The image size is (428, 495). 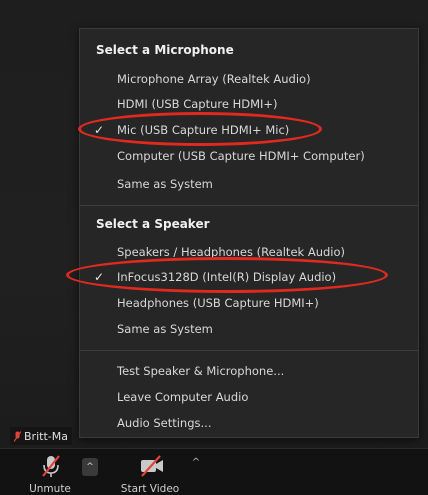 What do you see at coordinates (150, 489) in the screenshot?
I see `start-video-label: Start Video` at bounding box center [150, 489].